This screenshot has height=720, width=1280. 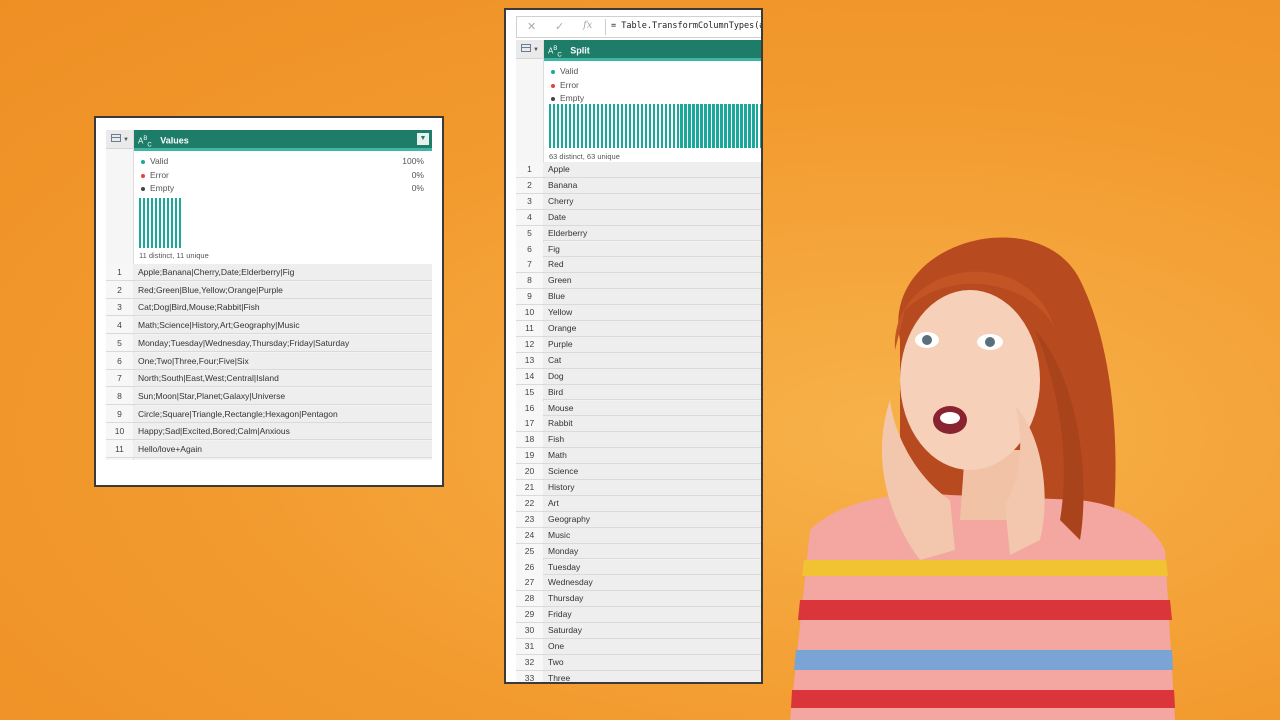 I want to click on table-row: 2 Red;Green|Blue,Yellow;Orange|Purple, so click(x=269, y=290).